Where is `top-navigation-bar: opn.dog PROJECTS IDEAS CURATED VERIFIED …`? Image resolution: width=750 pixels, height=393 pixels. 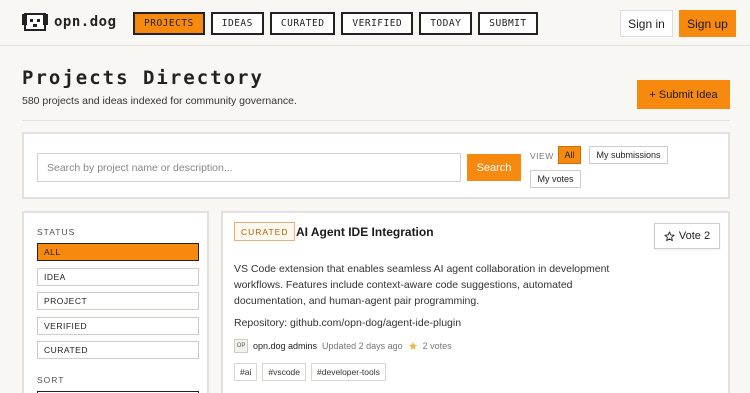 top-navigation-bar: opn.dog PROJECTS IDEAS CURATED VERIFIED … is located at coordinates (375, 23).